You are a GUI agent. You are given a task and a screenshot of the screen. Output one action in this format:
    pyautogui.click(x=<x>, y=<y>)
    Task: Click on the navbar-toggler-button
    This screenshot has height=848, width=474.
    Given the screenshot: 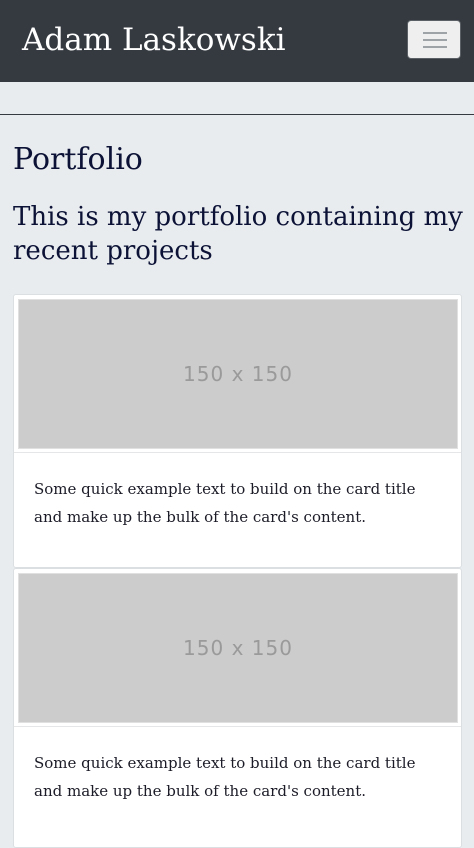 What is the action you would take?
    pyautogui.click(x=434, y=39)
    